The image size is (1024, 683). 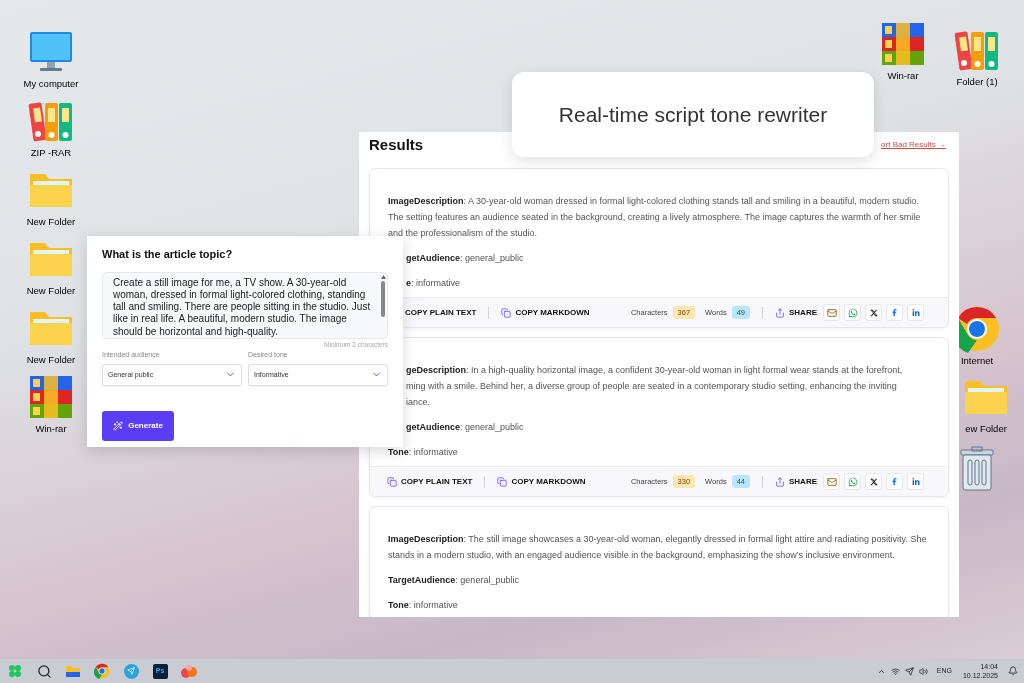 What do you see at coordinates (693, 114) in the screenshot?
I see `app-title: Real-time script tone rewriter` at bounding box center [693, 114].